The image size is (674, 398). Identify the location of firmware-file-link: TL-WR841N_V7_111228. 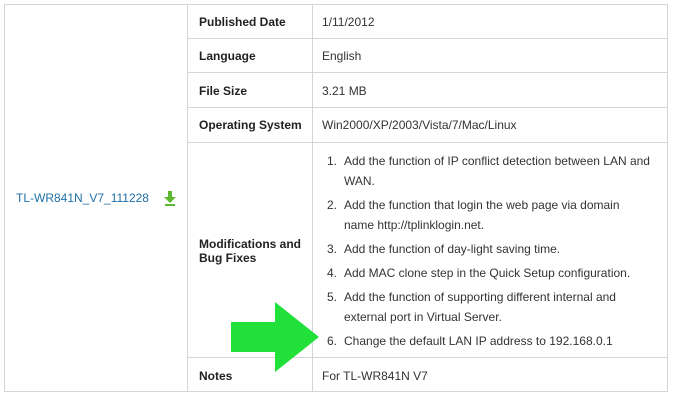
(82, 198).